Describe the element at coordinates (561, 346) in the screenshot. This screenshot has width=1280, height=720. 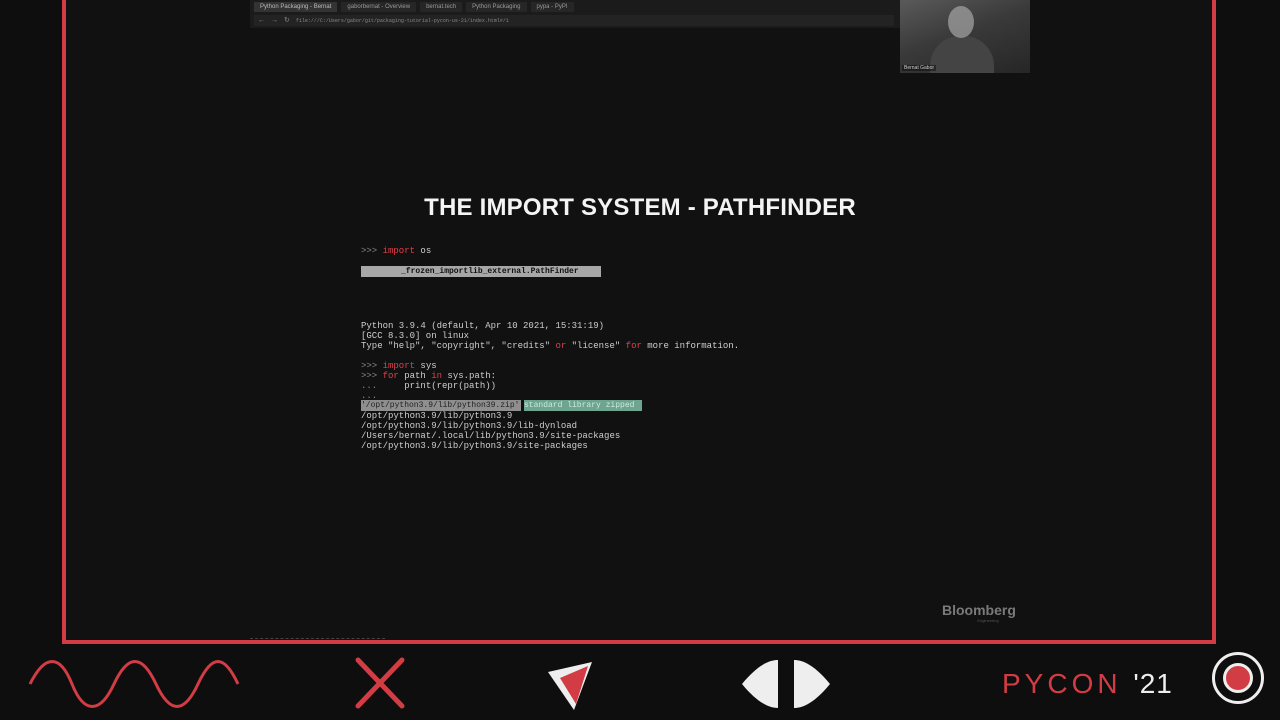
I see `keyword: or` at that location.